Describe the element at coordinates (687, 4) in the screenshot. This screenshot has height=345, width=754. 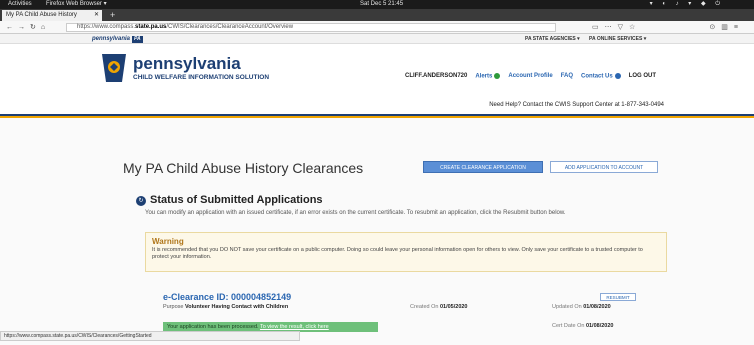
I see `system-tray-icons: ▾ ◐ ♪ ▾ ◆ ⏻` at that location.